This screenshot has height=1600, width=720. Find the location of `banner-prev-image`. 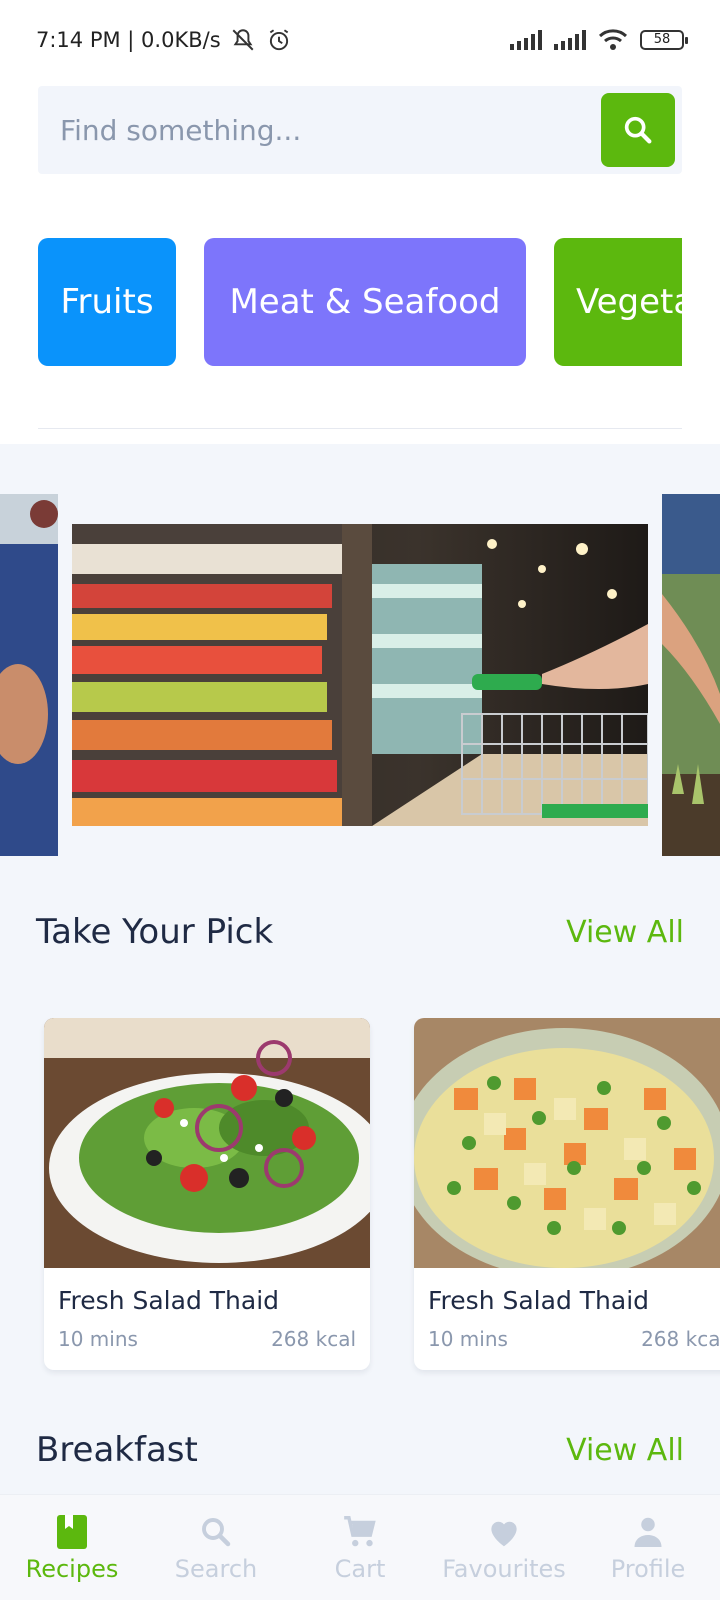

banner-prev-image is located at coordinates (29, 675).